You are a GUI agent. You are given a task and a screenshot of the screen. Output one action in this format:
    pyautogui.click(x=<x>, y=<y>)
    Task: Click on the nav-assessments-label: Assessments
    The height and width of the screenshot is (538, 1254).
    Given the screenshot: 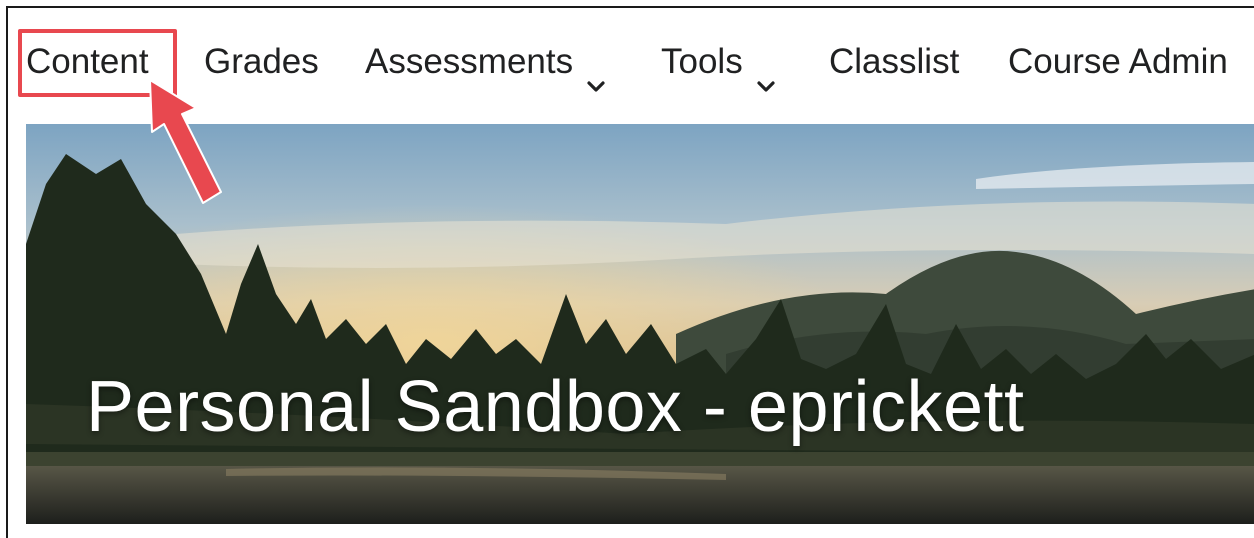 What is the action you would take?
    pyautogui.click(x=469, y=61)
    